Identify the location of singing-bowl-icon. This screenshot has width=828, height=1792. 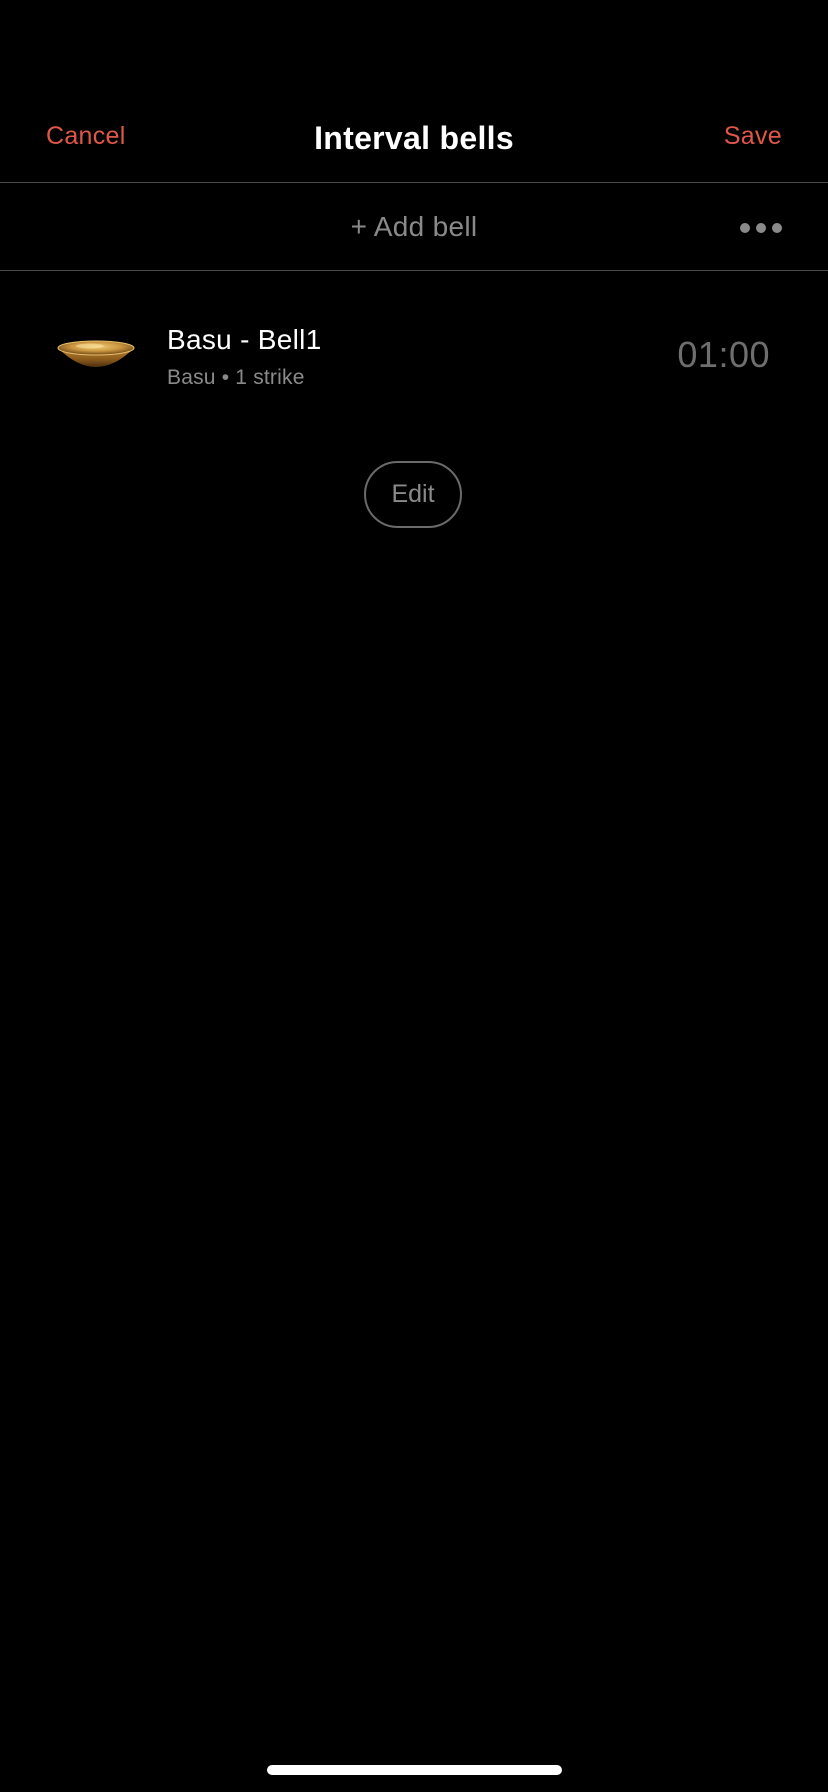
(96, 353).